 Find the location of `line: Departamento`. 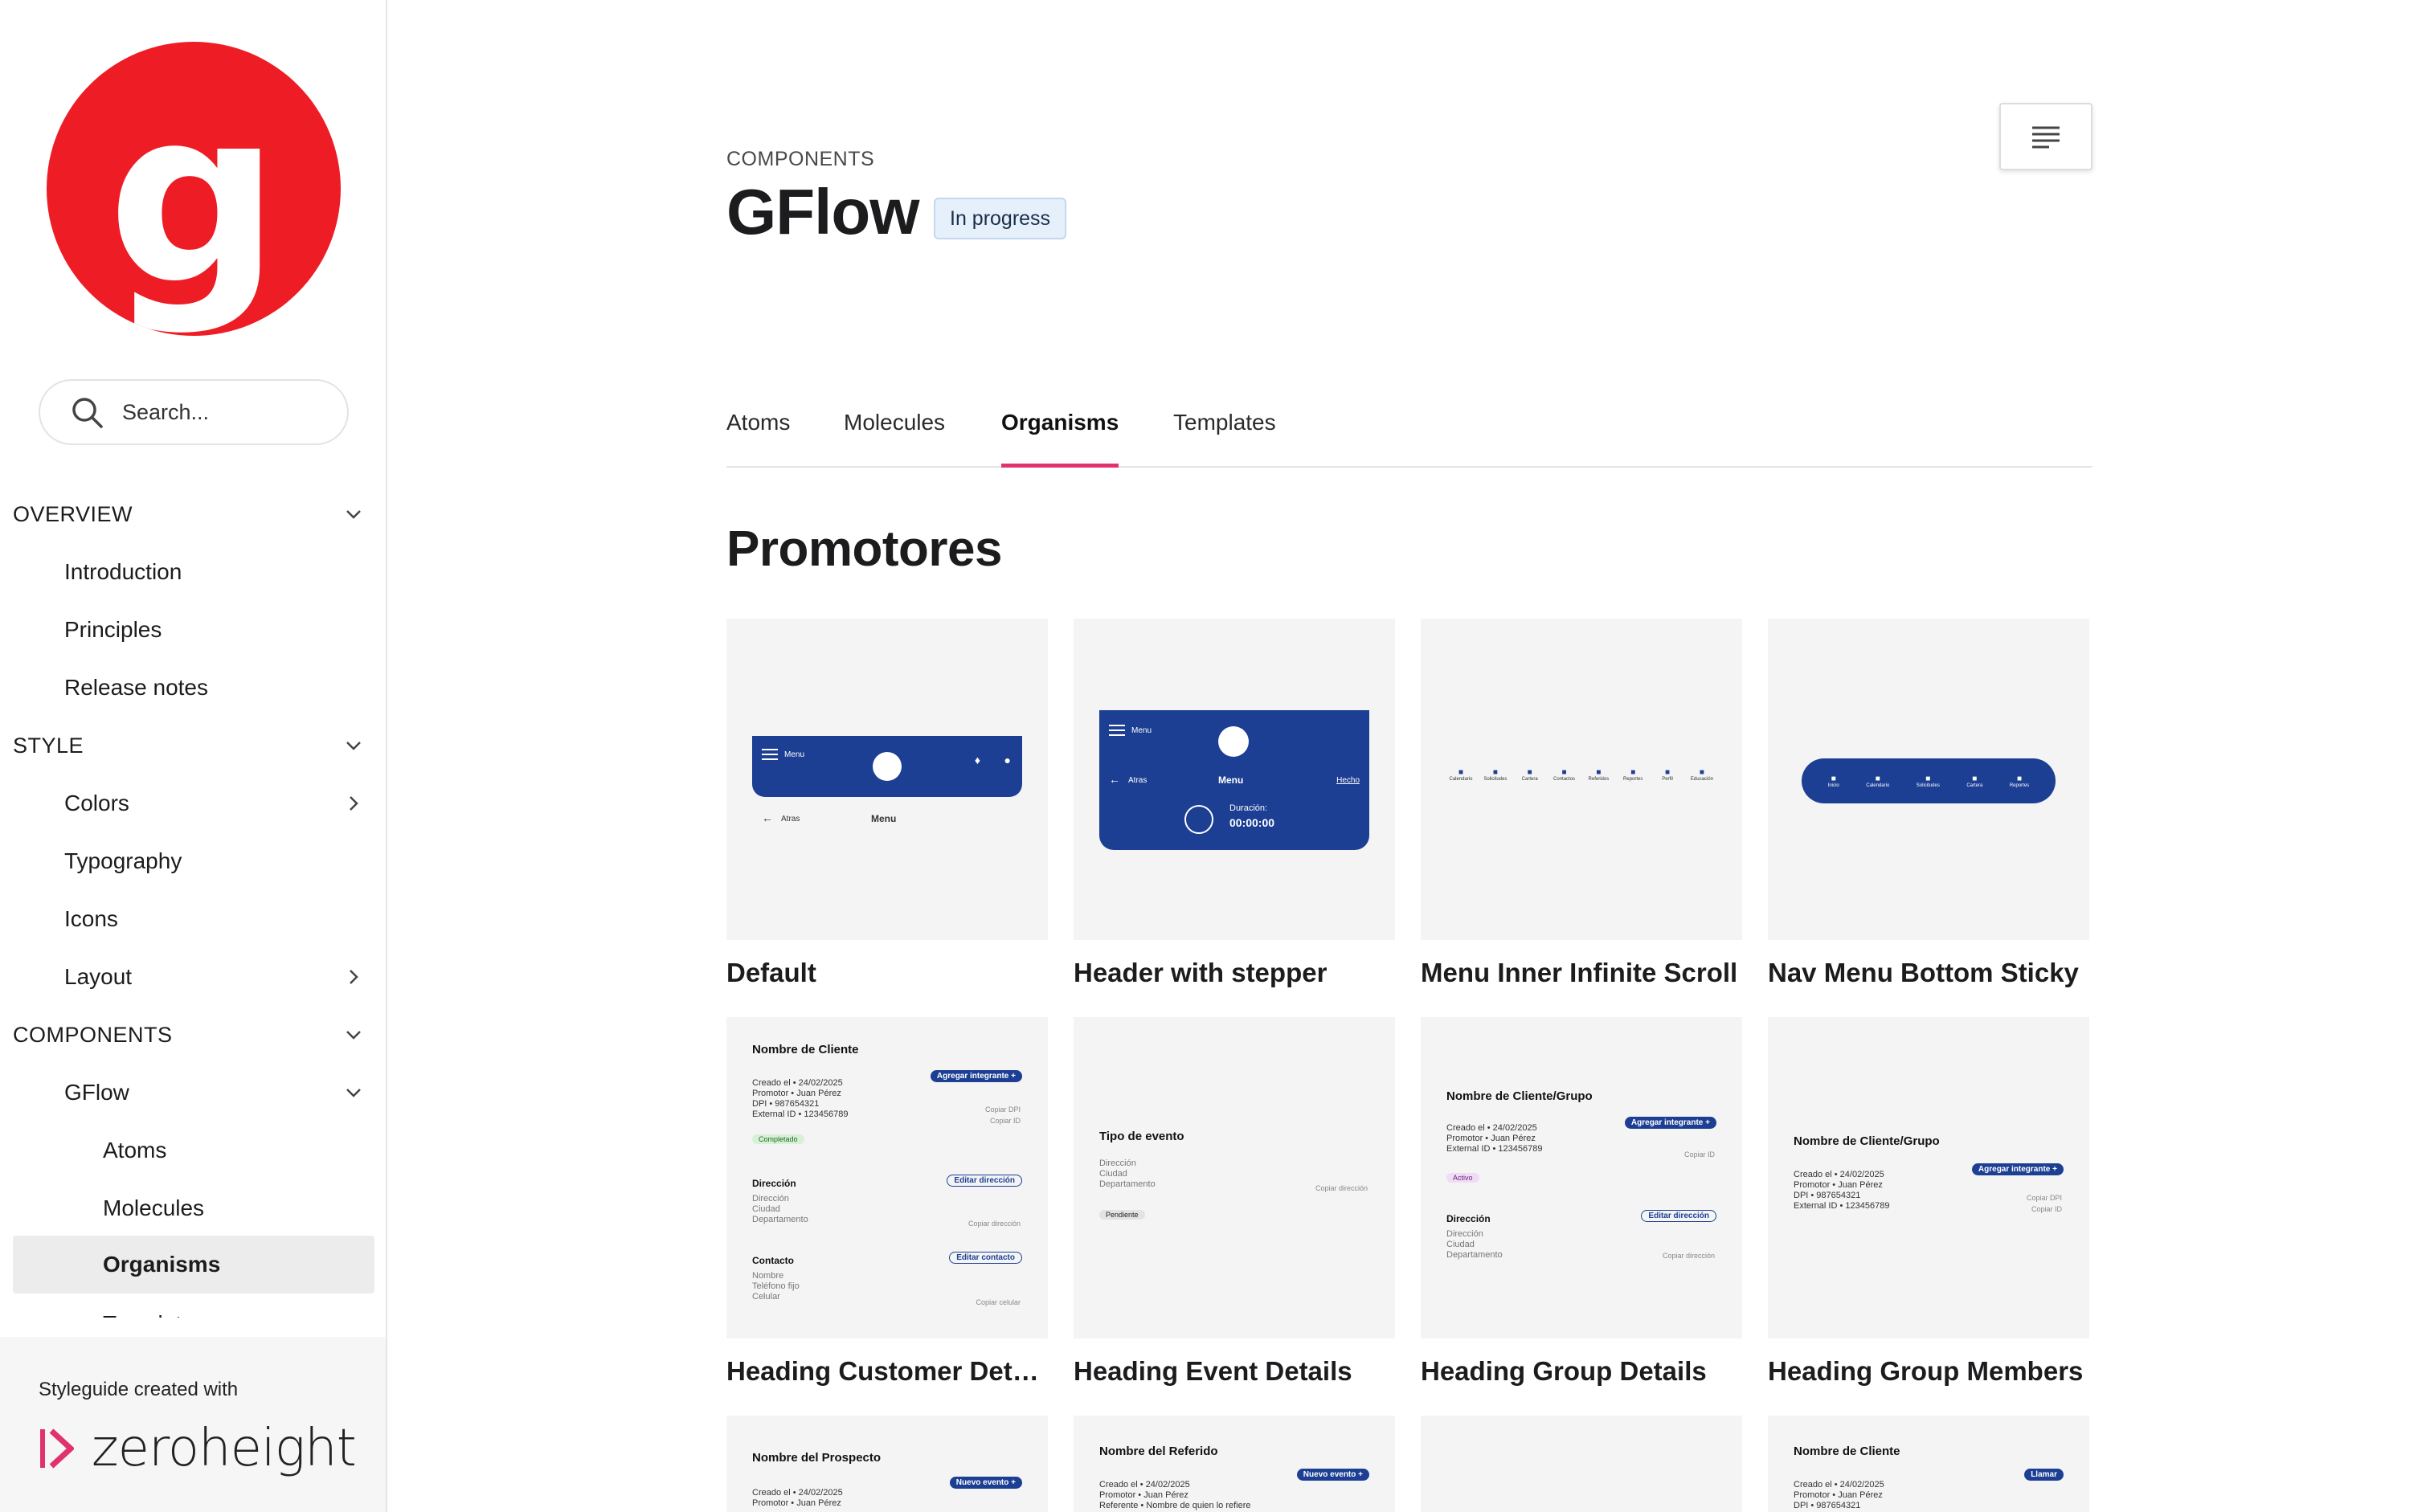

line: Departamento is located at coordinates (1127, 1184).